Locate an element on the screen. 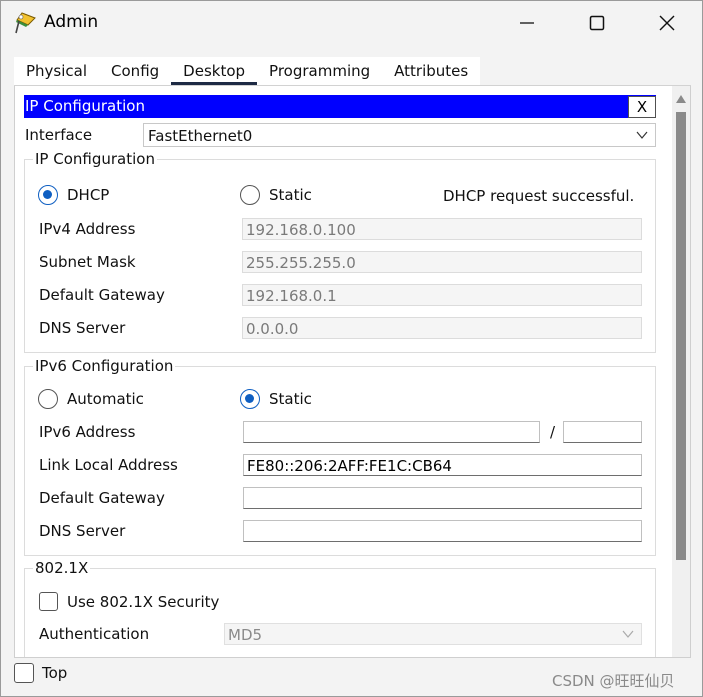 The height and width of the screenshot is (697, 703). packet-tracer-app-icon is located at coordinates (25, 23).